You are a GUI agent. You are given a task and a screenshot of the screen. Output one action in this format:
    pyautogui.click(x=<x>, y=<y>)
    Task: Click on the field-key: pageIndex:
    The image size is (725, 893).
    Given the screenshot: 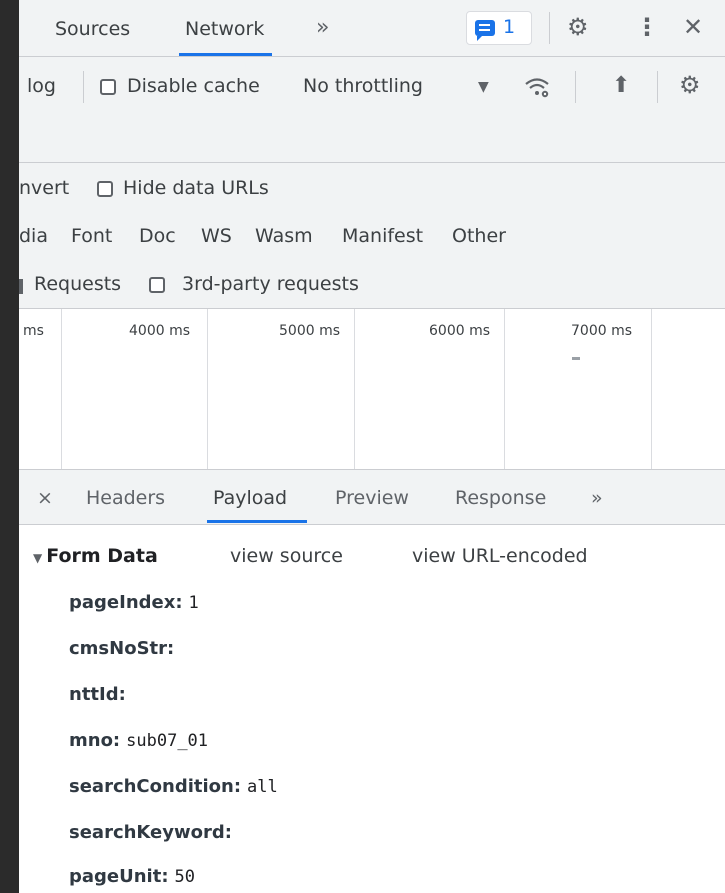 What is the action you would take?
    pyautogui.click(x=126, y=602)
    